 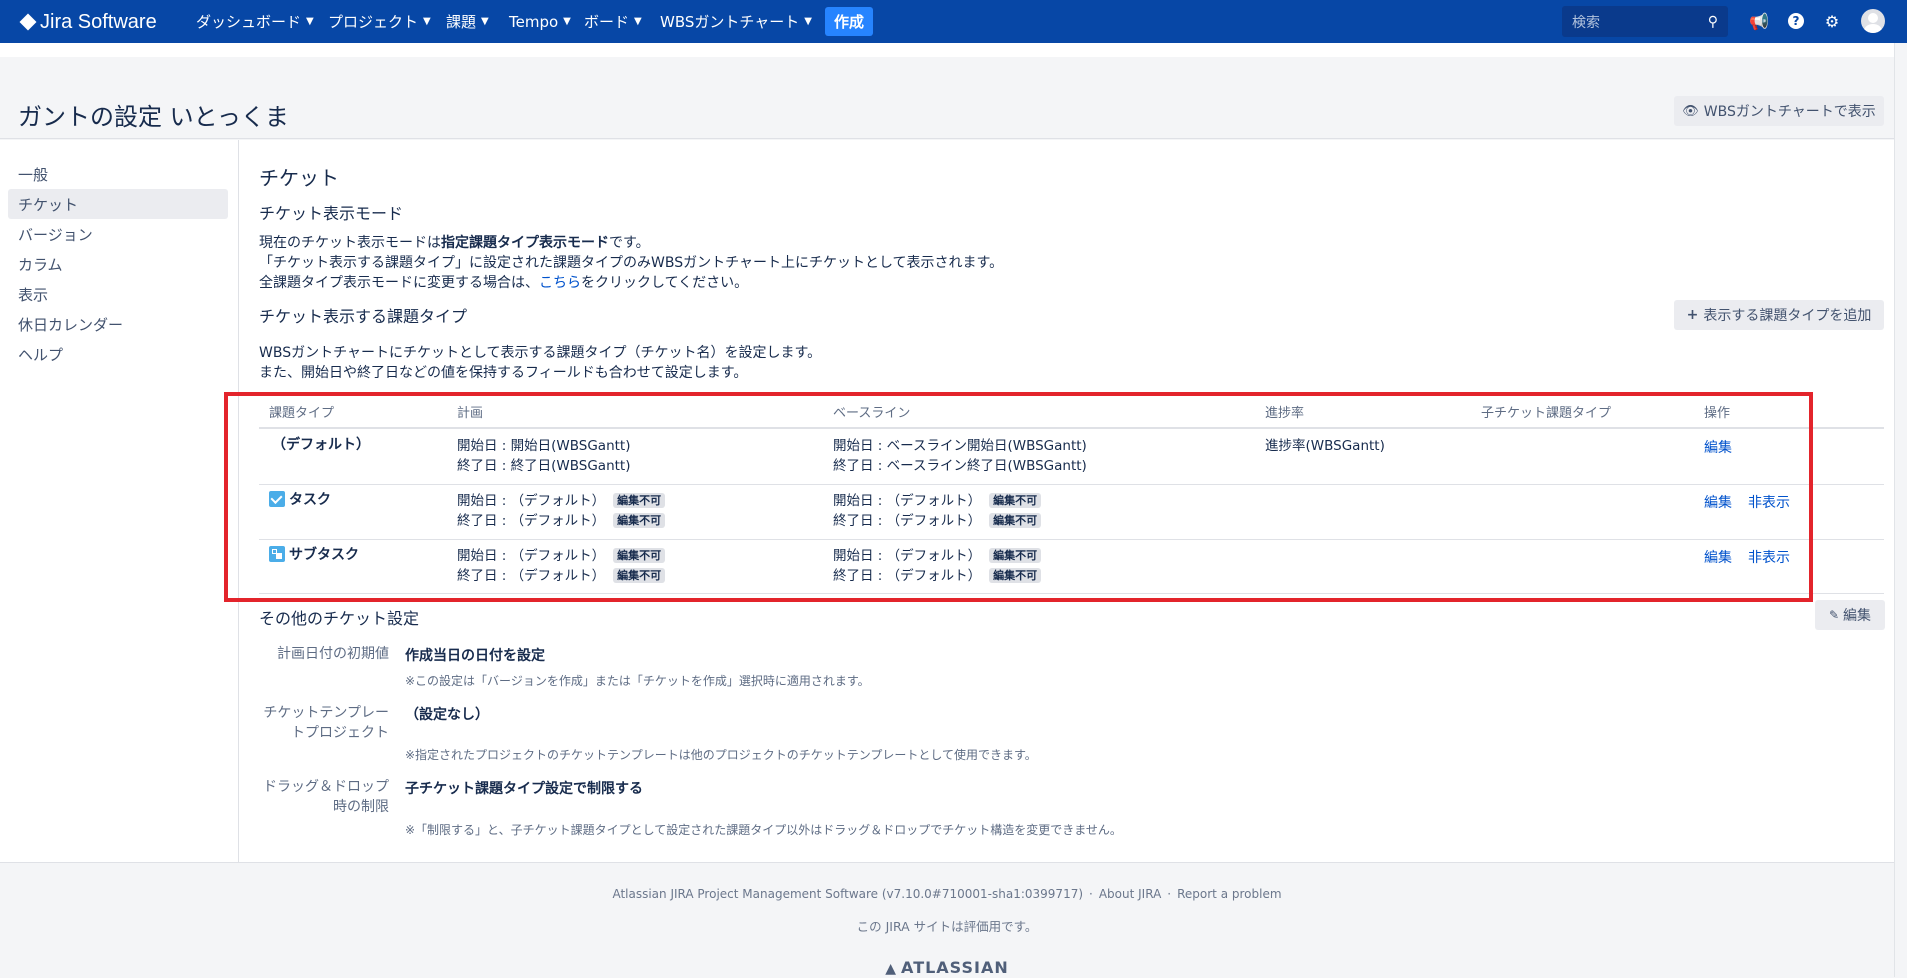 I want to click on nav-issues: 課題 ▼, so click(x=467, y=21).